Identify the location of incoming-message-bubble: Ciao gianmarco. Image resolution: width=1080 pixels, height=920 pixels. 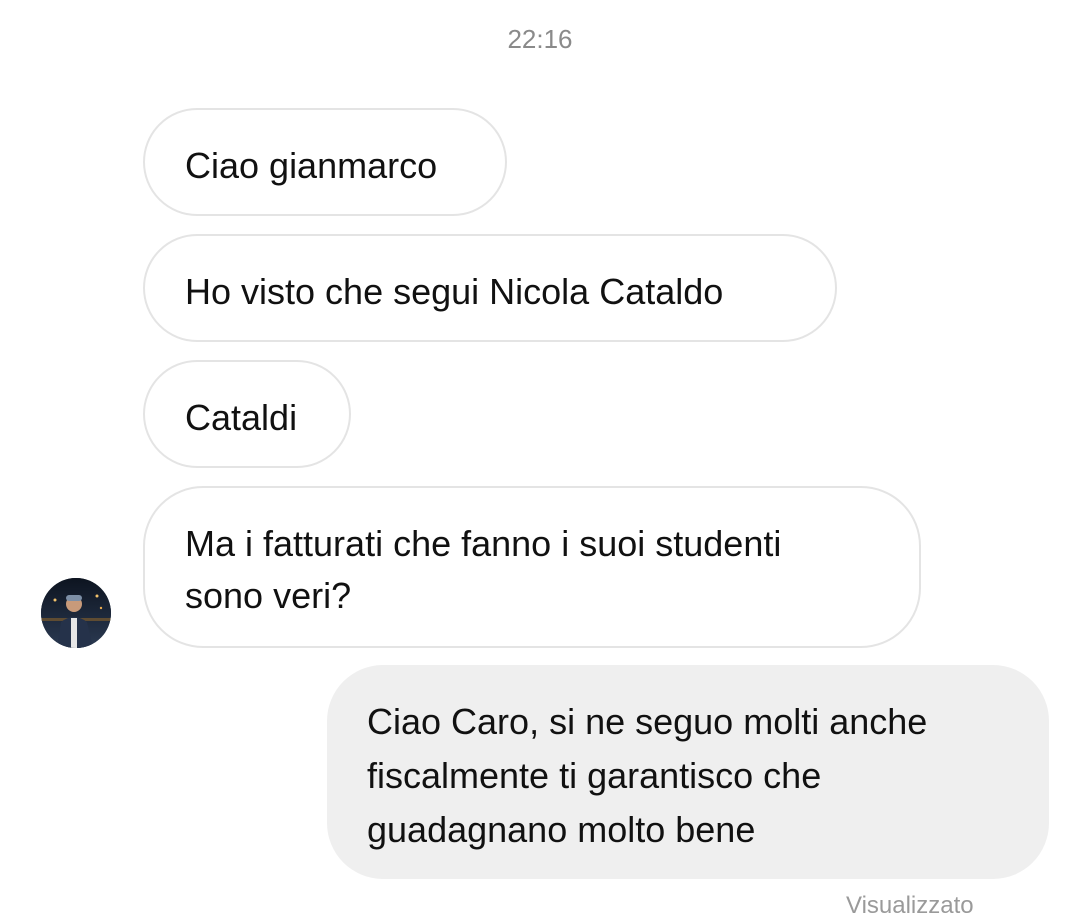
(325, 162).